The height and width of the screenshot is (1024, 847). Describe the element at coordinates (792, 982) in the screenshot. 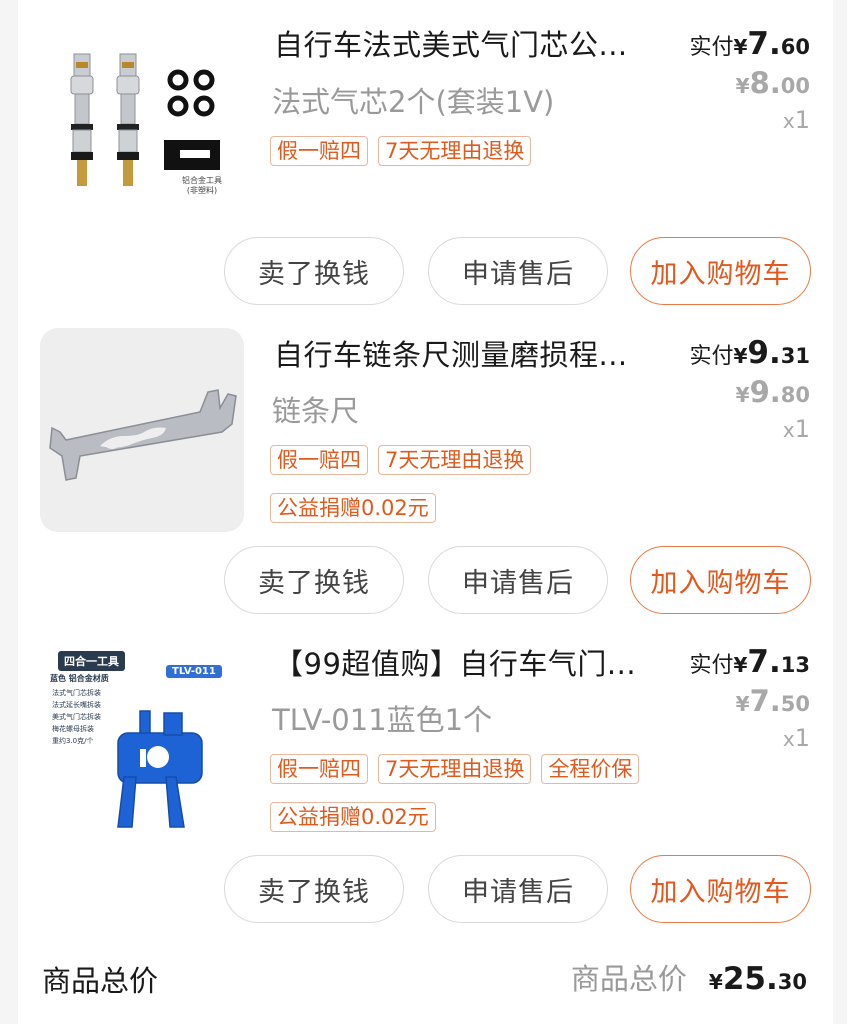

I see `total-decimal: 30` at that location.